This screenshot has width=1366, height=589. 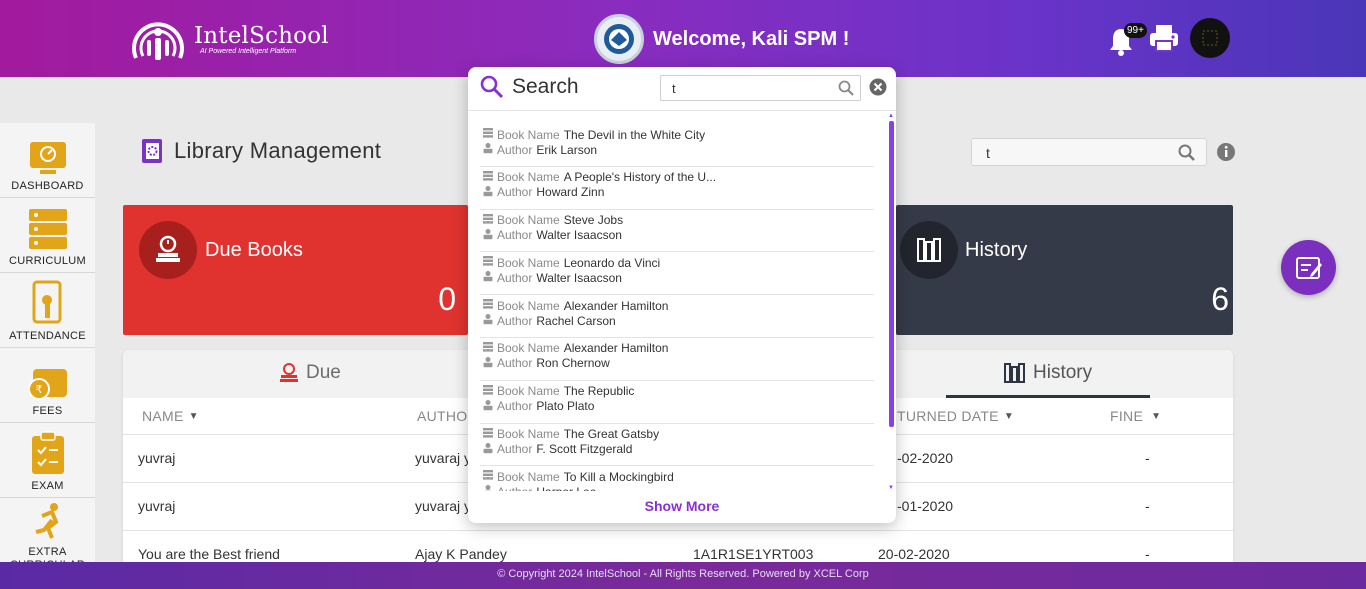 What do you see at coordinates (442, 416) in the screenshot?
I see `column-header-author: AUTHO` at bounding box center [442, 416].